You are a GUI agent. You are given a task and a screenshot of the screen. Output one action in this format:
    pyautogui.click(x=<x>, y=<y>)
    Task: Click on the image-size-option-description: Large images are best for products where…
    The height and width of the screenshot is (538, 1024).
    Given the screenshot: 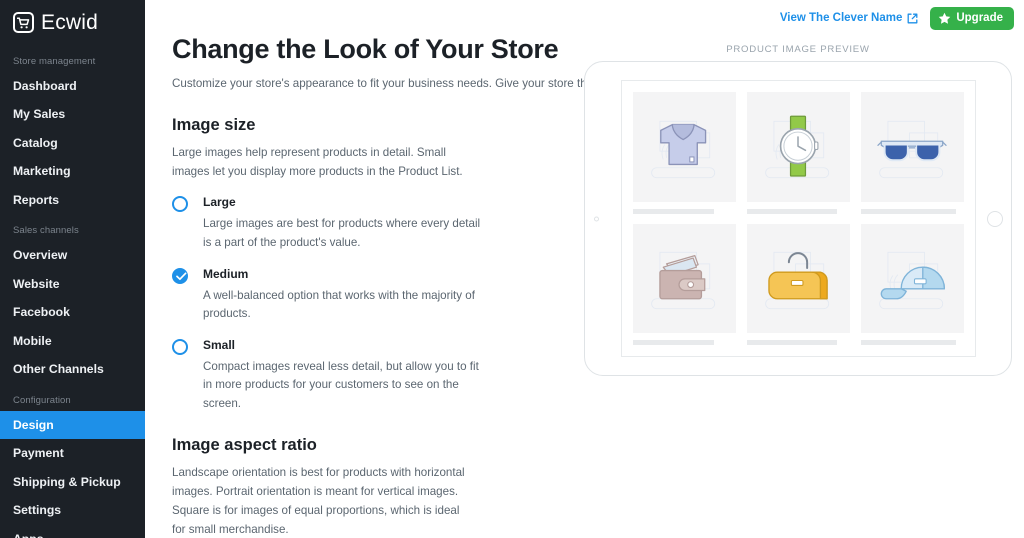 What is the action you would take?
    pyautogui.click(x=342, y=233)
    